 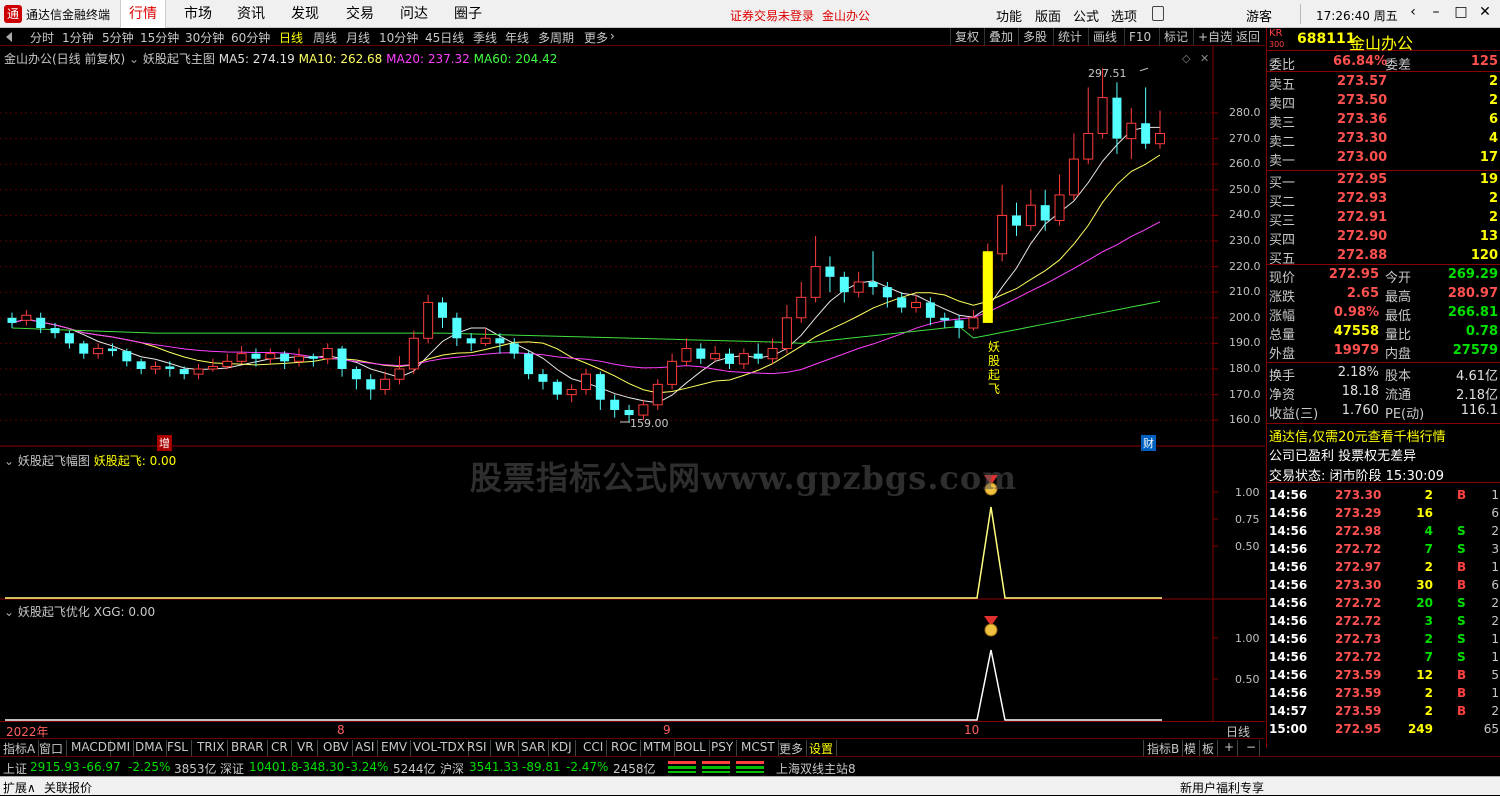 What do you see at coordinates (1461, 14) in the screenshot?
I see `maximize-icon: □` at bounding box center [1461, 14].